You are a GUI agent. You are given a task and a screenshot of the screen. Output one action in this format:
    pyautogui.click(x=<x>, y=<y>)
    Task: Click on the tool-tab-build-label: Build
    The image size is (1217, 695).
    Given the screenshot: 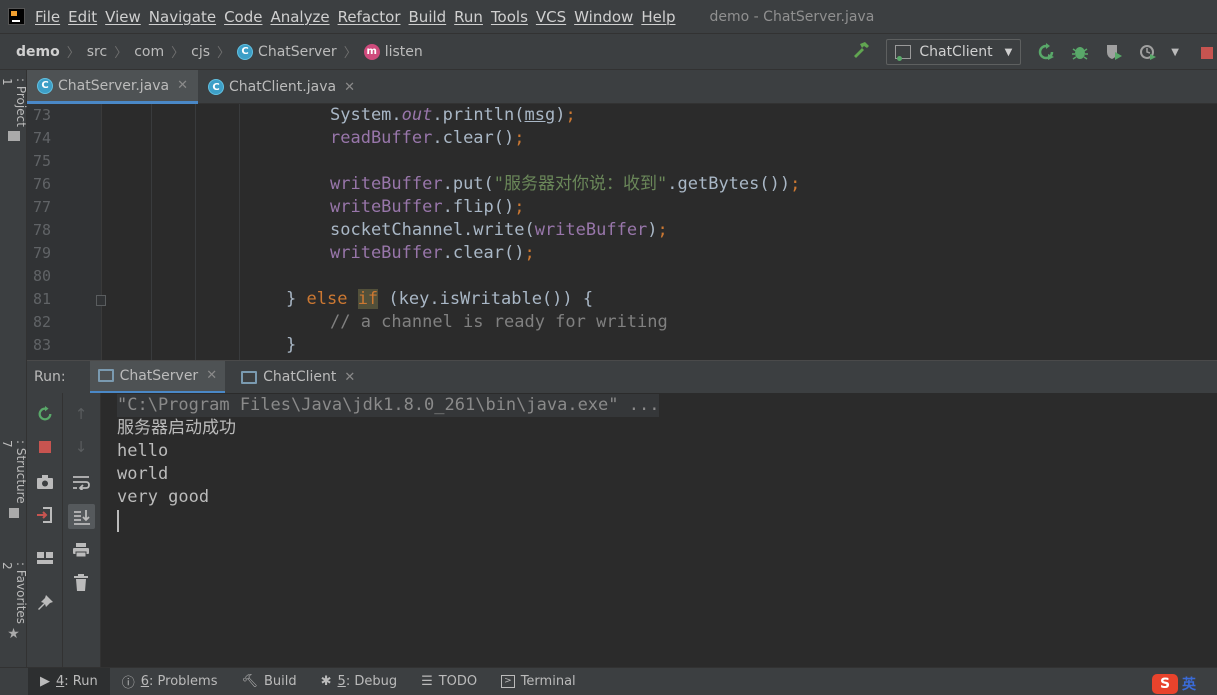 What is the action you would take?
    pyautogui.click(x=280, y=681)
    